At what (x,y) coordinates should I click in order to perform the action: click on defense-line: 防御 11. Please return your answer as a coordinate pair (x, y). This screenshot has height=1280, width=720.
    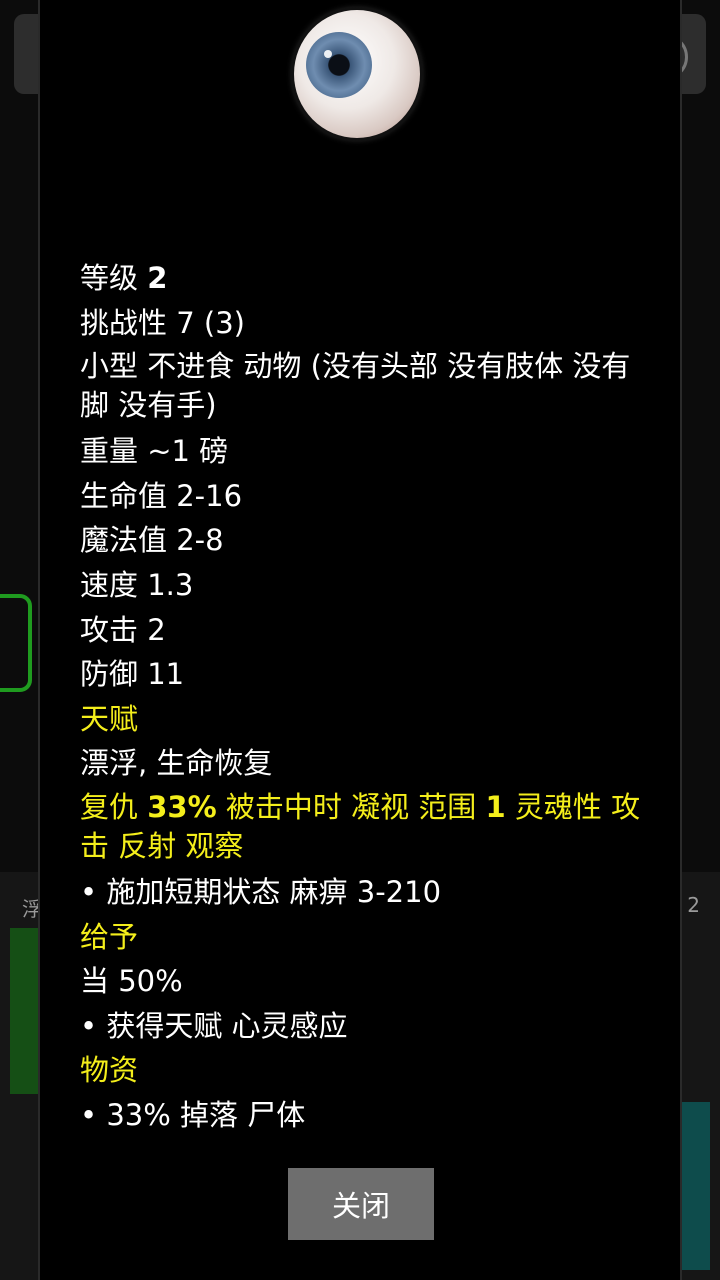
    Looking at the image, I should click on (132, 674).